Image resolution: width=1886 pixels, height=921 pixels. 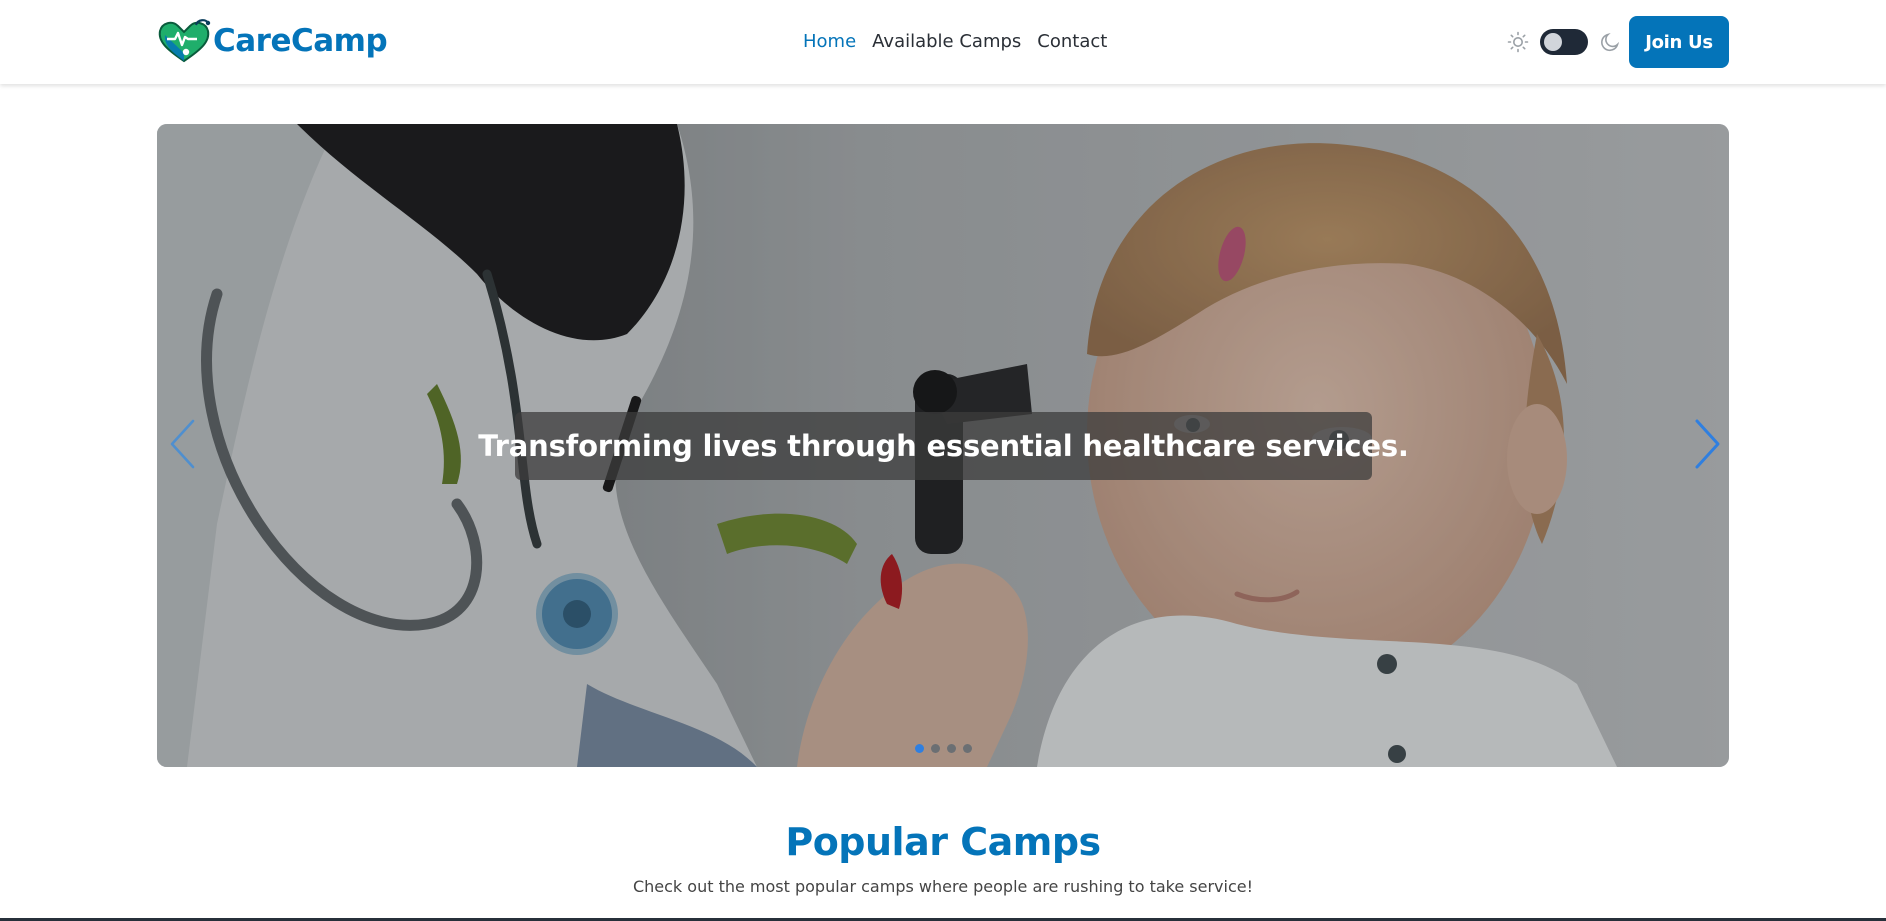 I want to click on chevron-left-icon, so click(x=182, y=446).